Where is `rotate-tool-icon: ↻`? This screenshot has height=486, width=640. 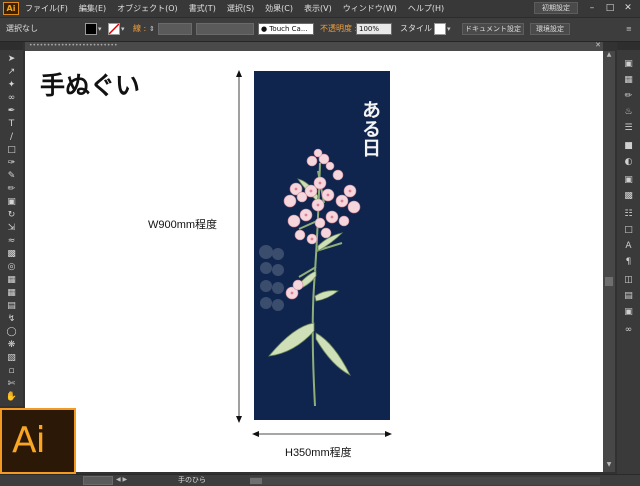
rotate-tool-icon: ↻ is located at coordinates (11, 215).